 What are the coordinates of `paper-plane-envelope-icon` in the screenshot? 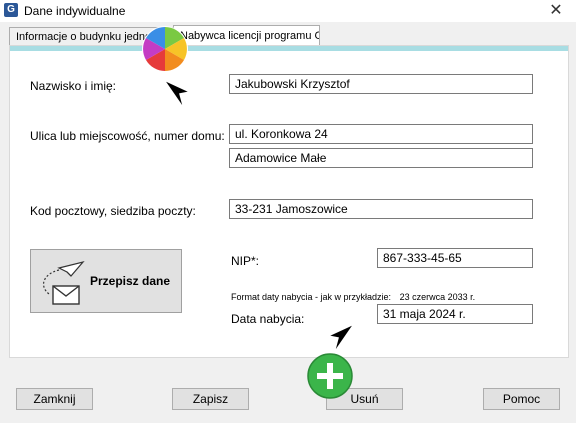 It's located at (63, 282).